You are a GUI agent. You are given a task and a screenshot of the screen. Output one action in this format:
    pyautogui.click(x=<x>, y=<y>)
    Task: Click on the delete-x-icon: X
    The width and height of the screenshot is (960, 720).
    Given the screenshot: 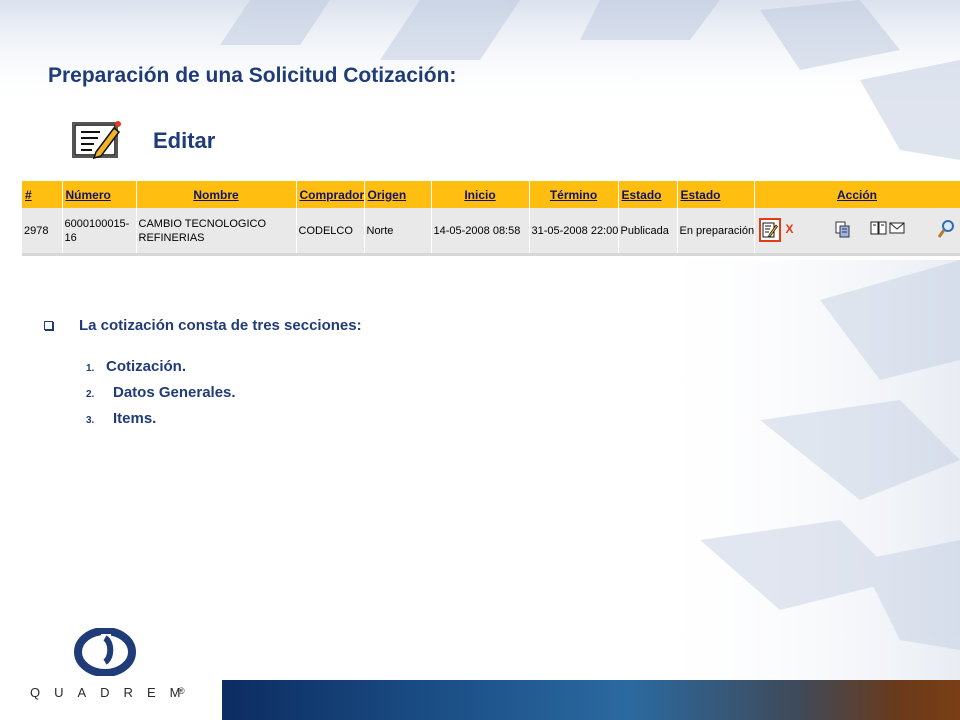 What is the action you would take?
    pyautogui.click(x=790, y=229)
    